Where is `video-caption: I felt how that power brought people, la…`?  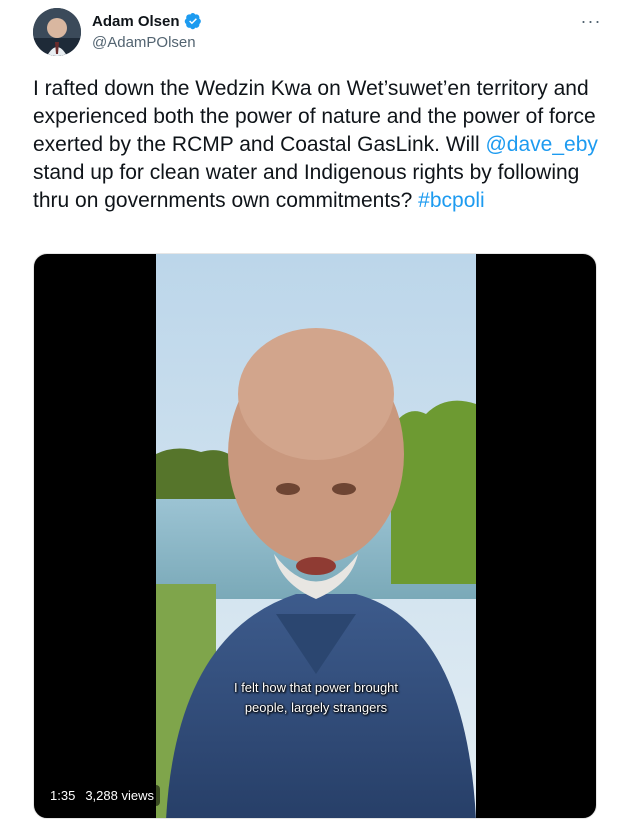 video-caption: I felt how that power brought people, la… is located at coordinates (316, 698).